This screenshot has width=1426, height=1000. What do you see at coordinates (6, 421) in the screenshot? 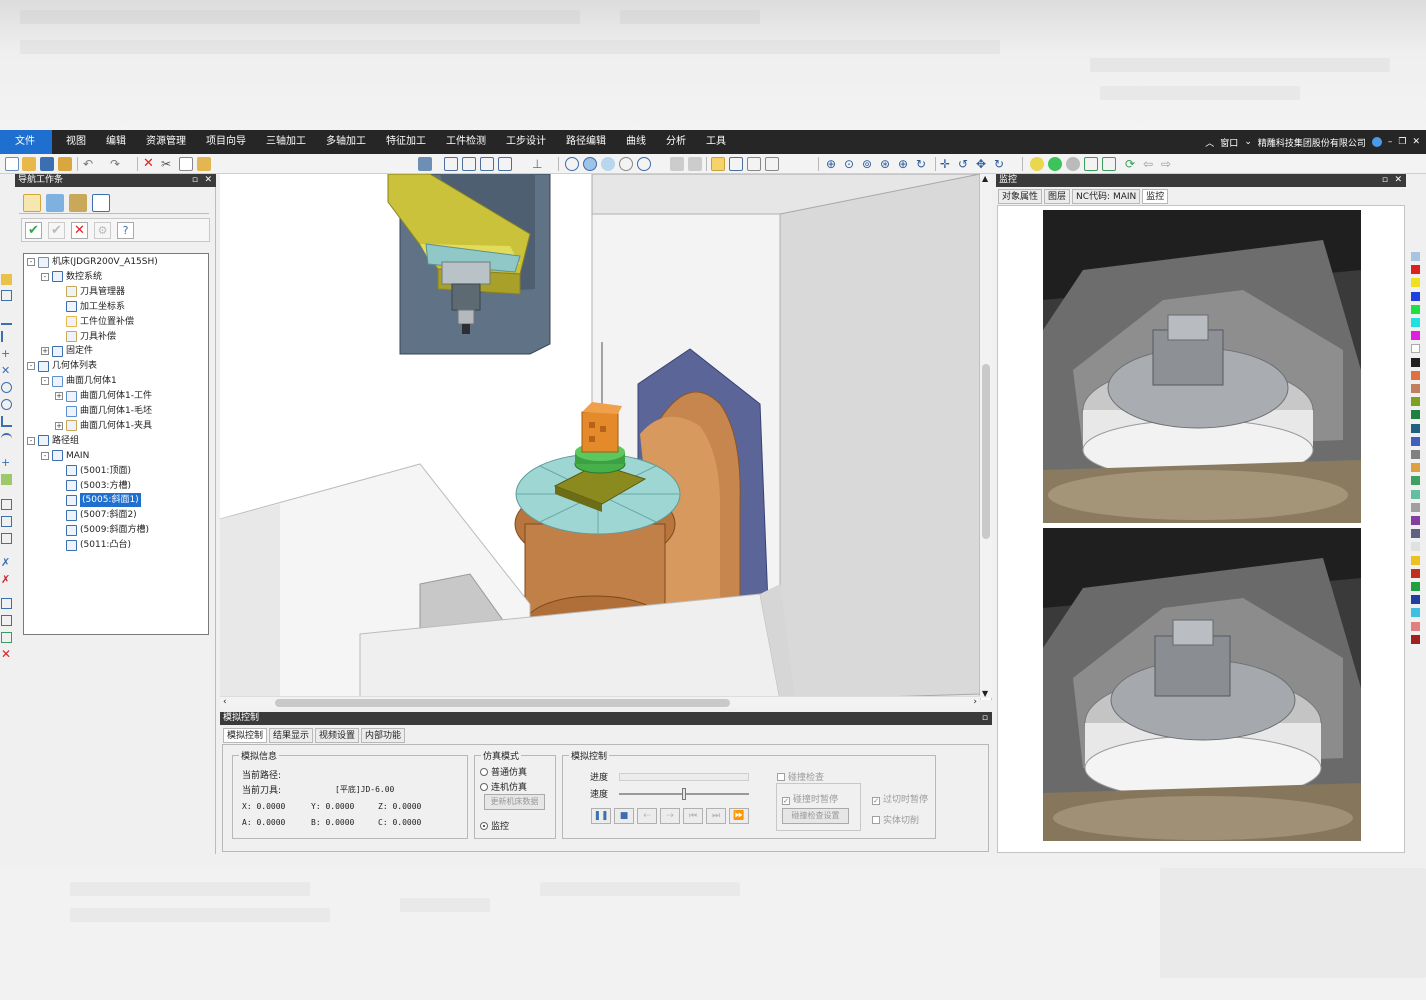
I see `corner-icon` at bounding box center [6, 421].